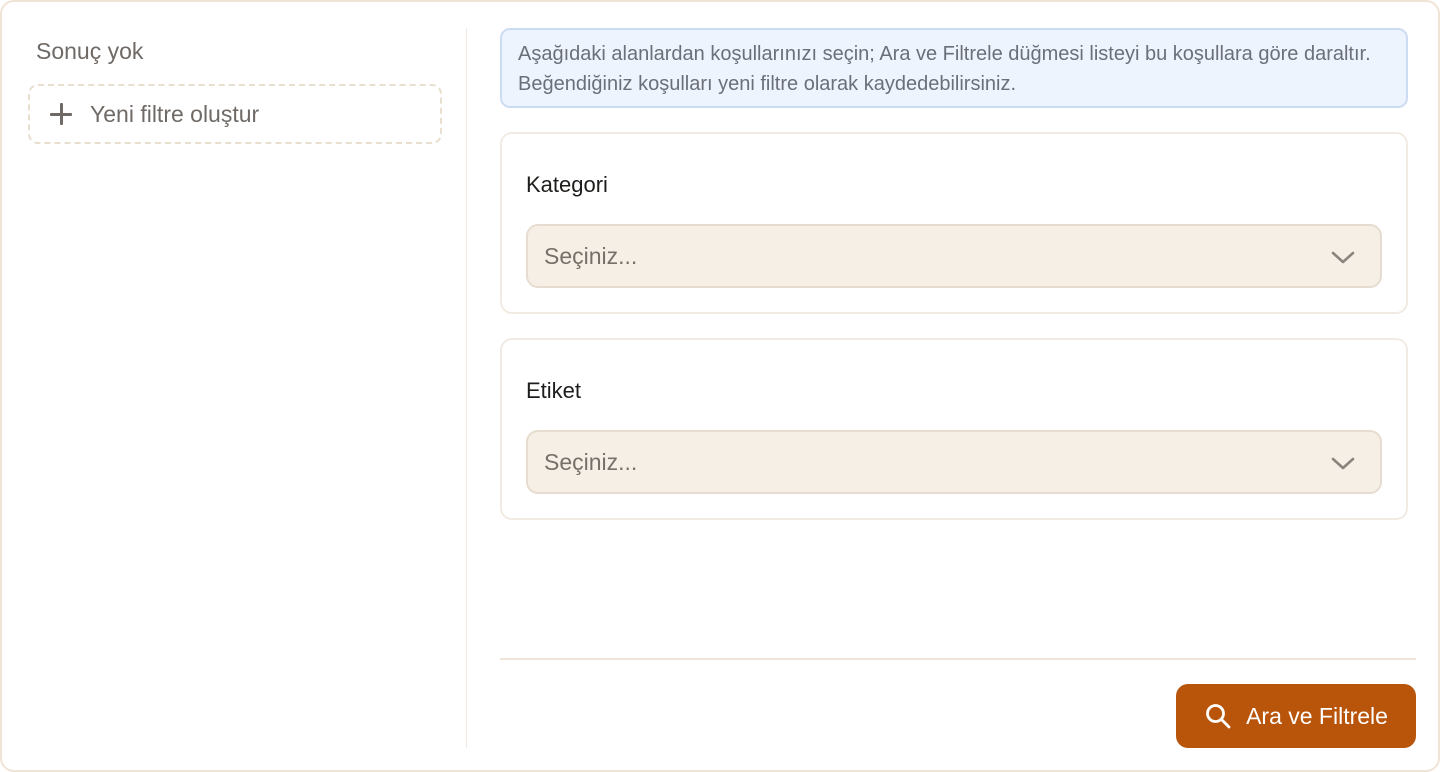 Image resolution: width=1440 pixels, height=772 pixels. Describe the element at coordinates (175, 113) in the screenshot. I see `new-filter-label: Yeni filtre oluştur` at that location.